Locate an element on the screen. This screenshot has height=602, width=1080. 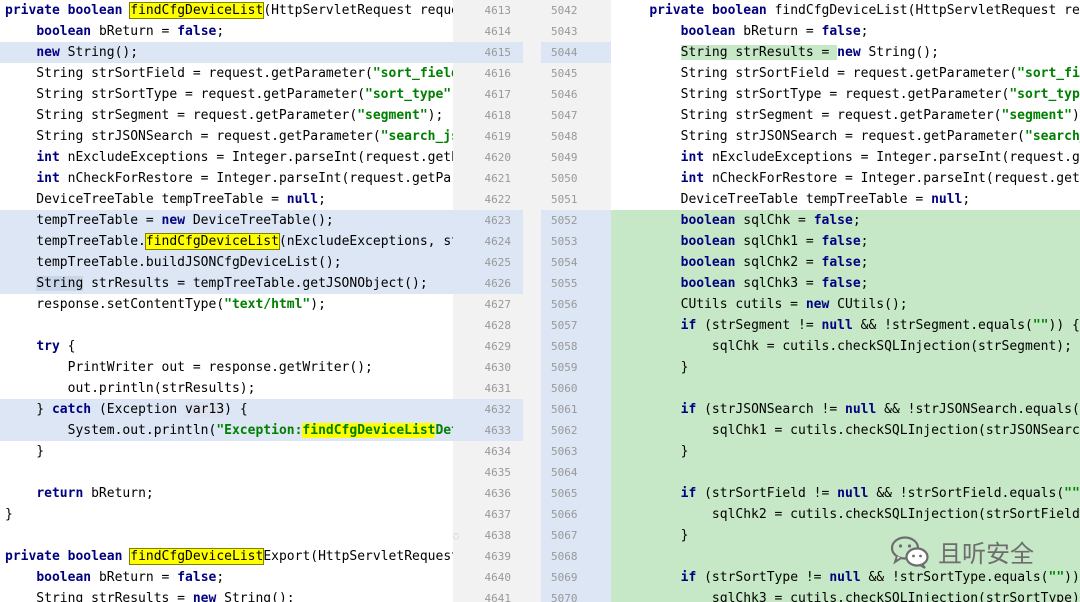
left-code-line: } catch (Exception var13) { is located at coordinates (226, 409).